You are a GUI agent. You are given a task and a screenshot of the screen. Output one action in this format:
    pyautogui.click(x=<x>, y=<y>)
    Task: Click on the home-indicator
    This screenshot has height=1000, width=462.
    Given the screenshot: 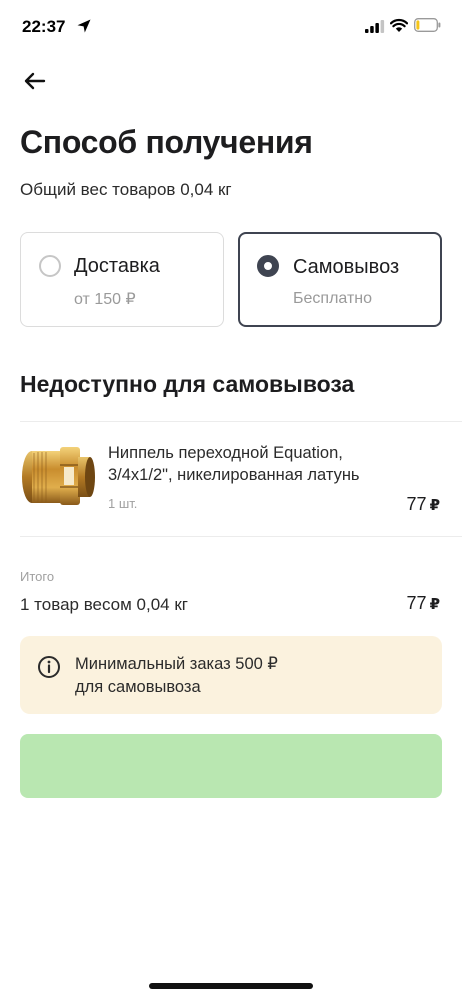 What is the action you would take?
    pyautogui.click(x=231, y=986)
    